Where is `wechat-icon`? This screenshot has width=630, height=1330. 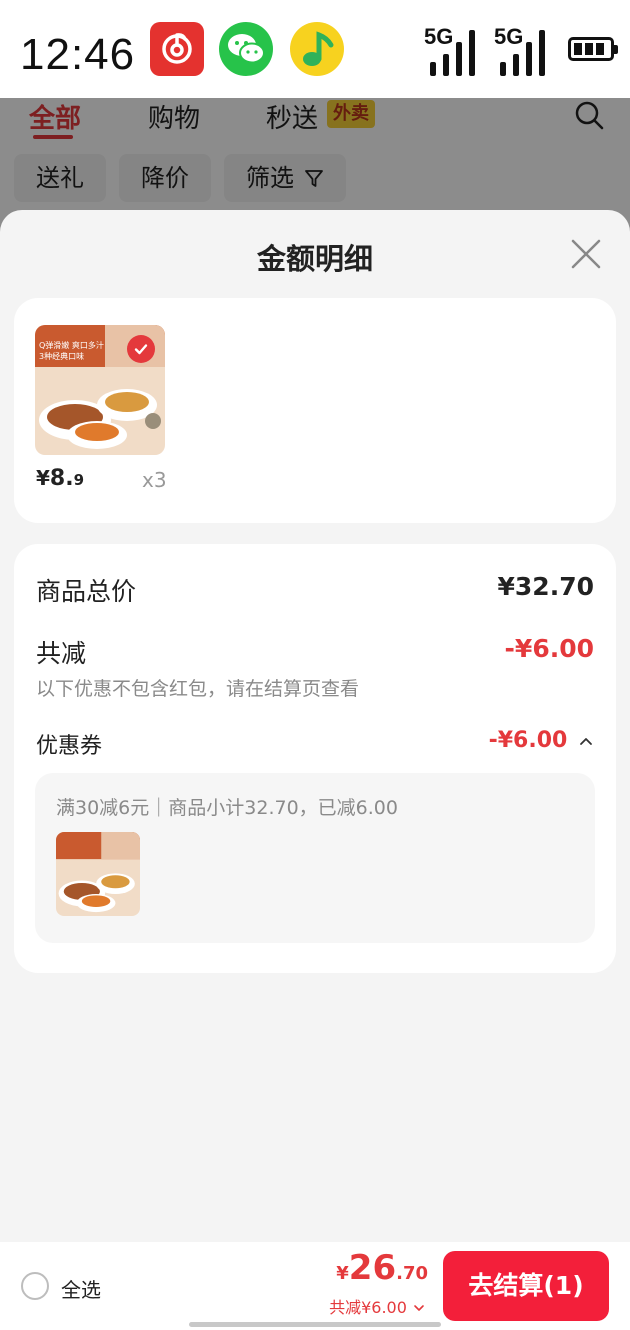
wechat-icon is located at coordinates (246, 49).